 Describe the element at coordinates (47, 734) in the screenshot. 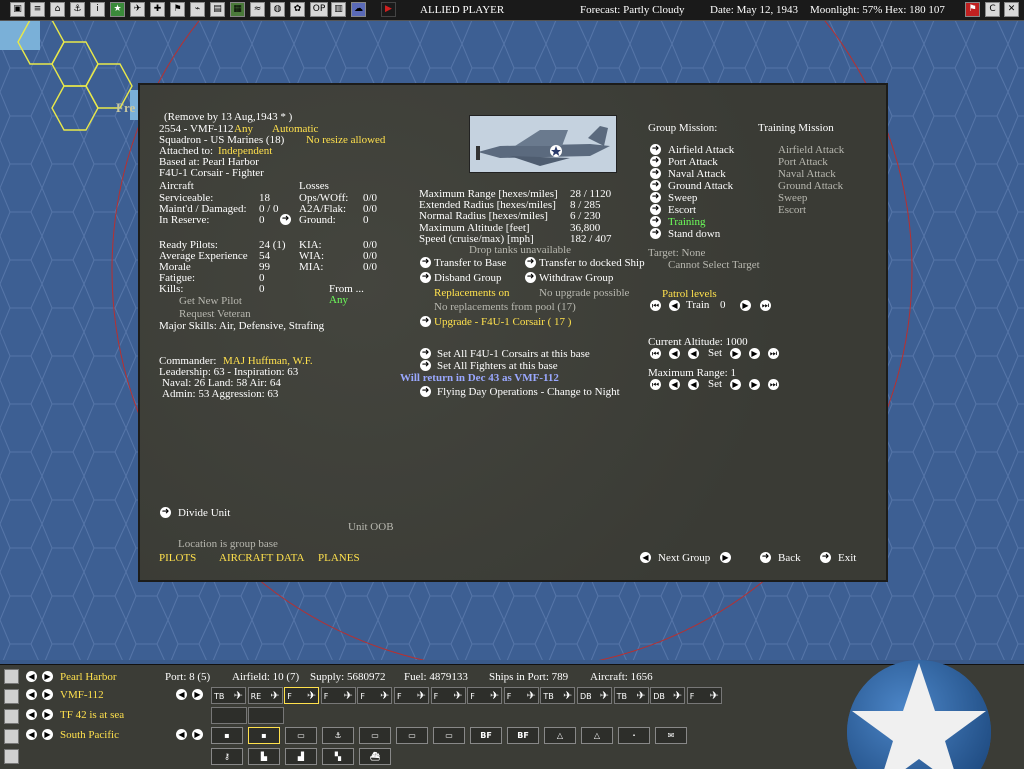

I see `region-next-icon: ▶` at that location.